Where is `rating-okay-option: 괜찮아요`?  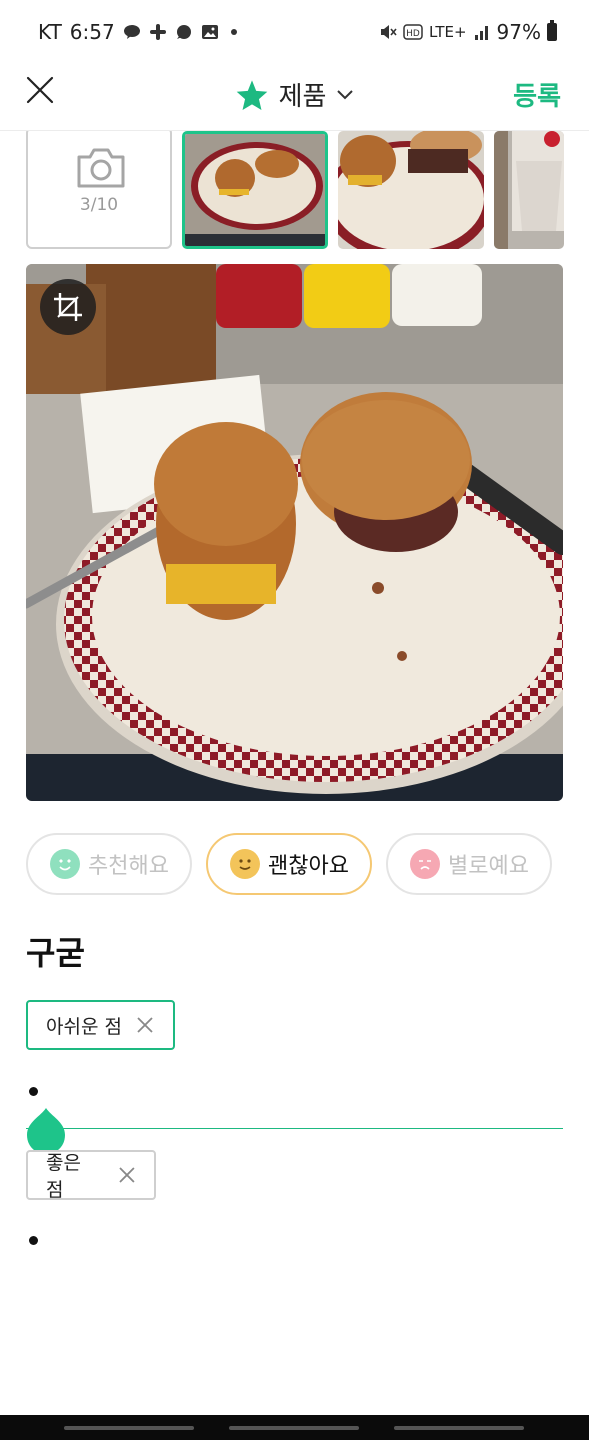 rating-okay-option: 괜찮아요 is located at coordinates (289, 864).